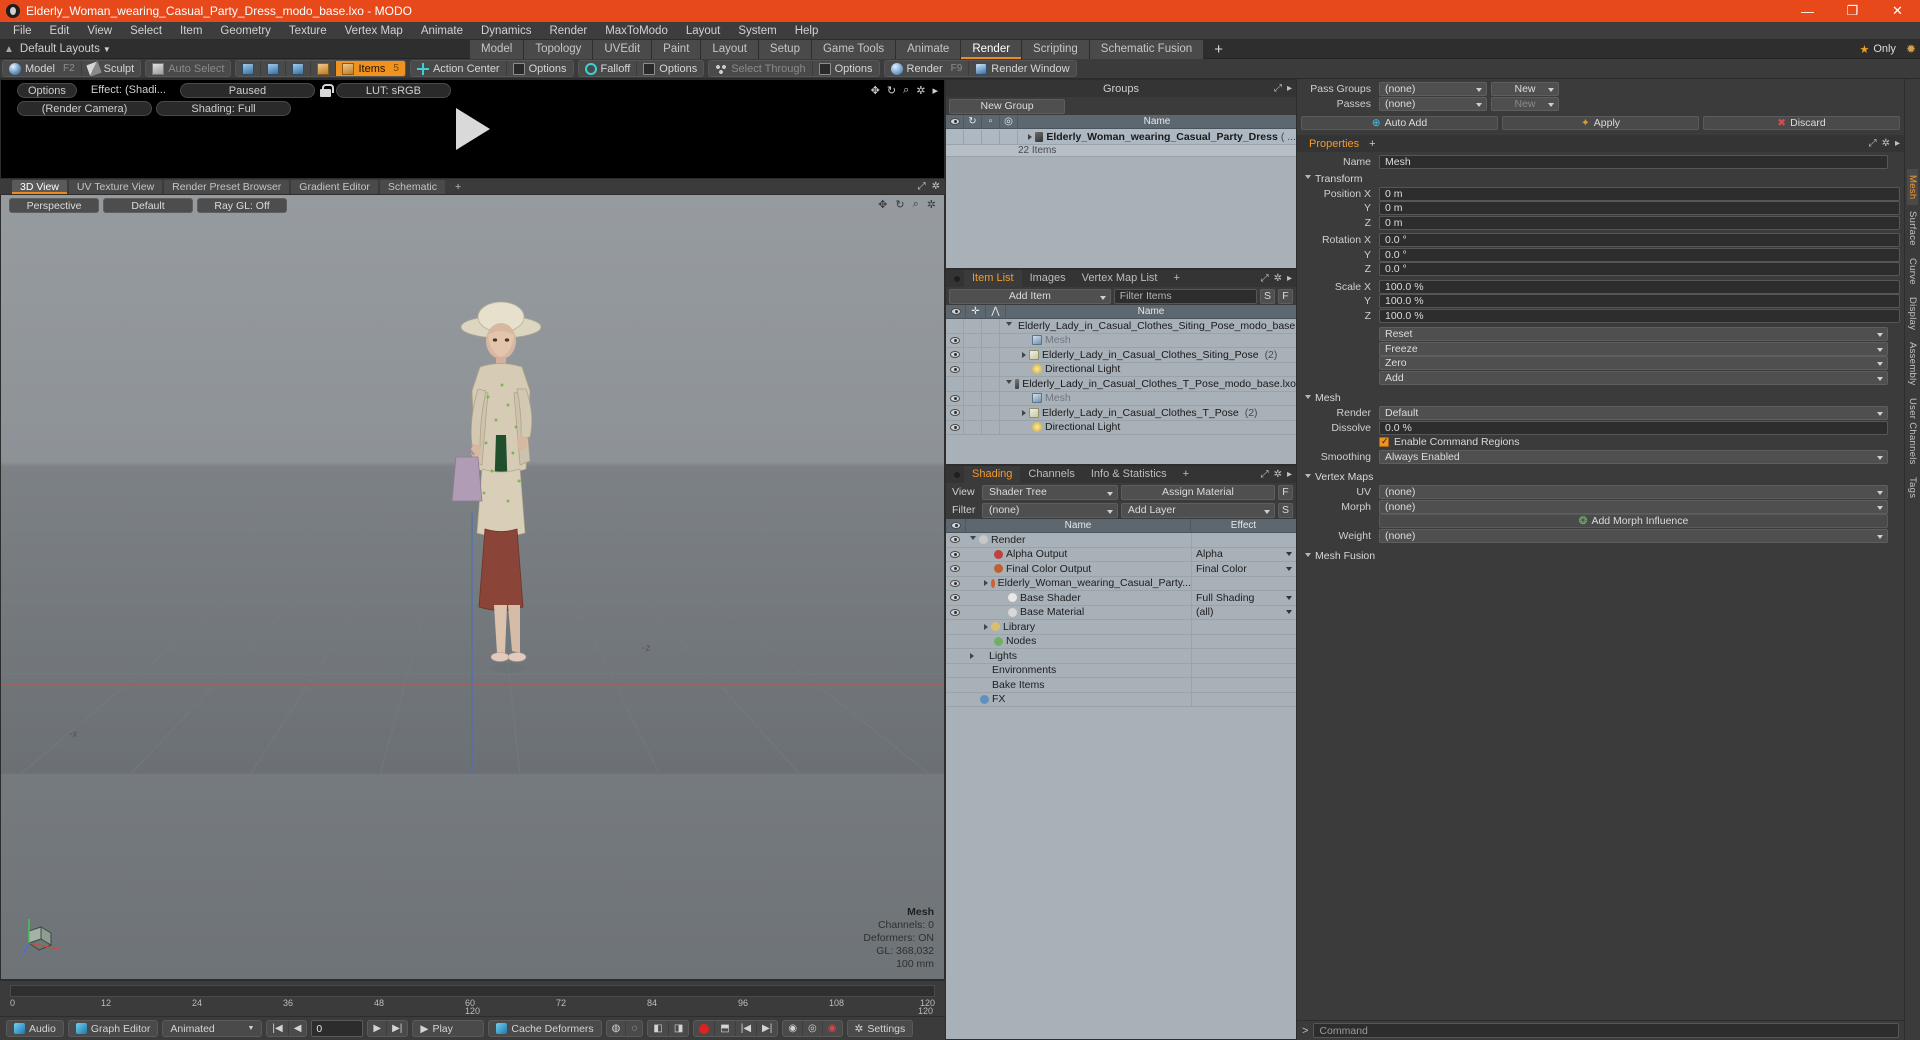 This screenshot has width=1920, height=1040. I want to click on vptab-schematic: Schematic, so click(412, 186).